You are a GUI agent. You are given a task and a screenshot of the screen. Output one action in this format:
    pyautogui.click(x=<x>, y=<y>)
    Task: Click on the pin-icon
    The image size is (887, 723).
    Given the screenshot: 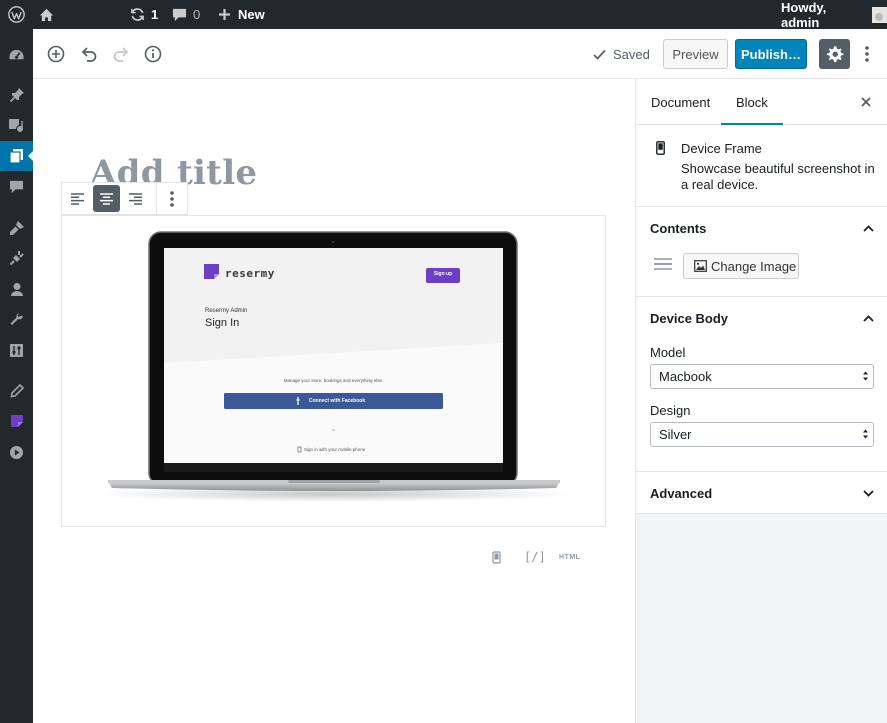 What is the action you would take?
    pyautogui.click(x=16, y=95)
    